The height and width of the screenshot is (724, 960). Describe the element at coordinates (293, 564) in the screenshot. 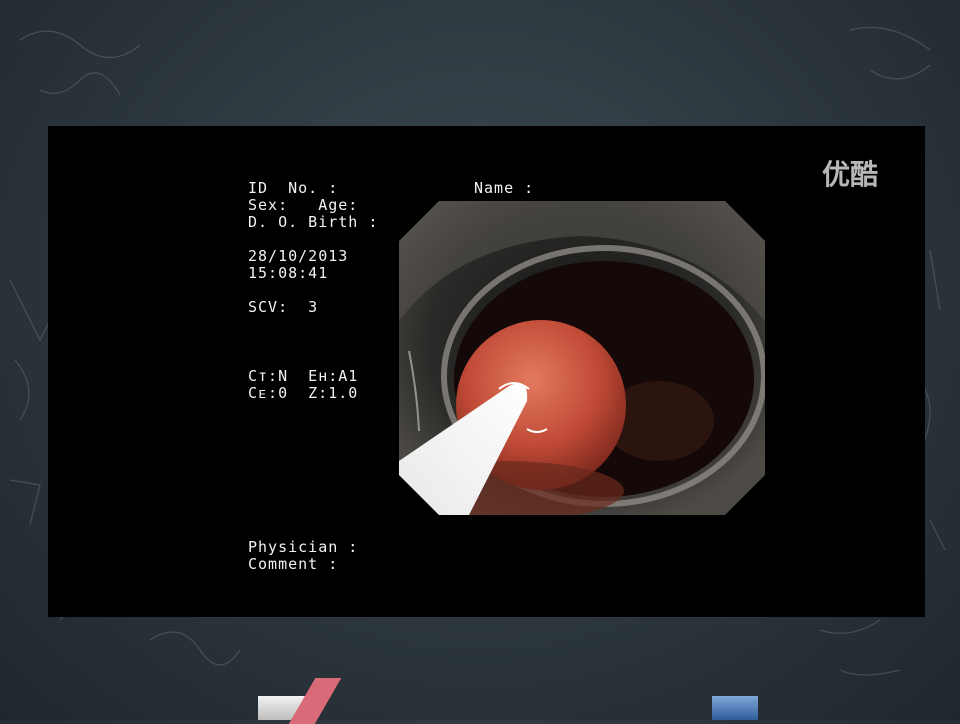

I see `comment-label: Comment :` at that location.